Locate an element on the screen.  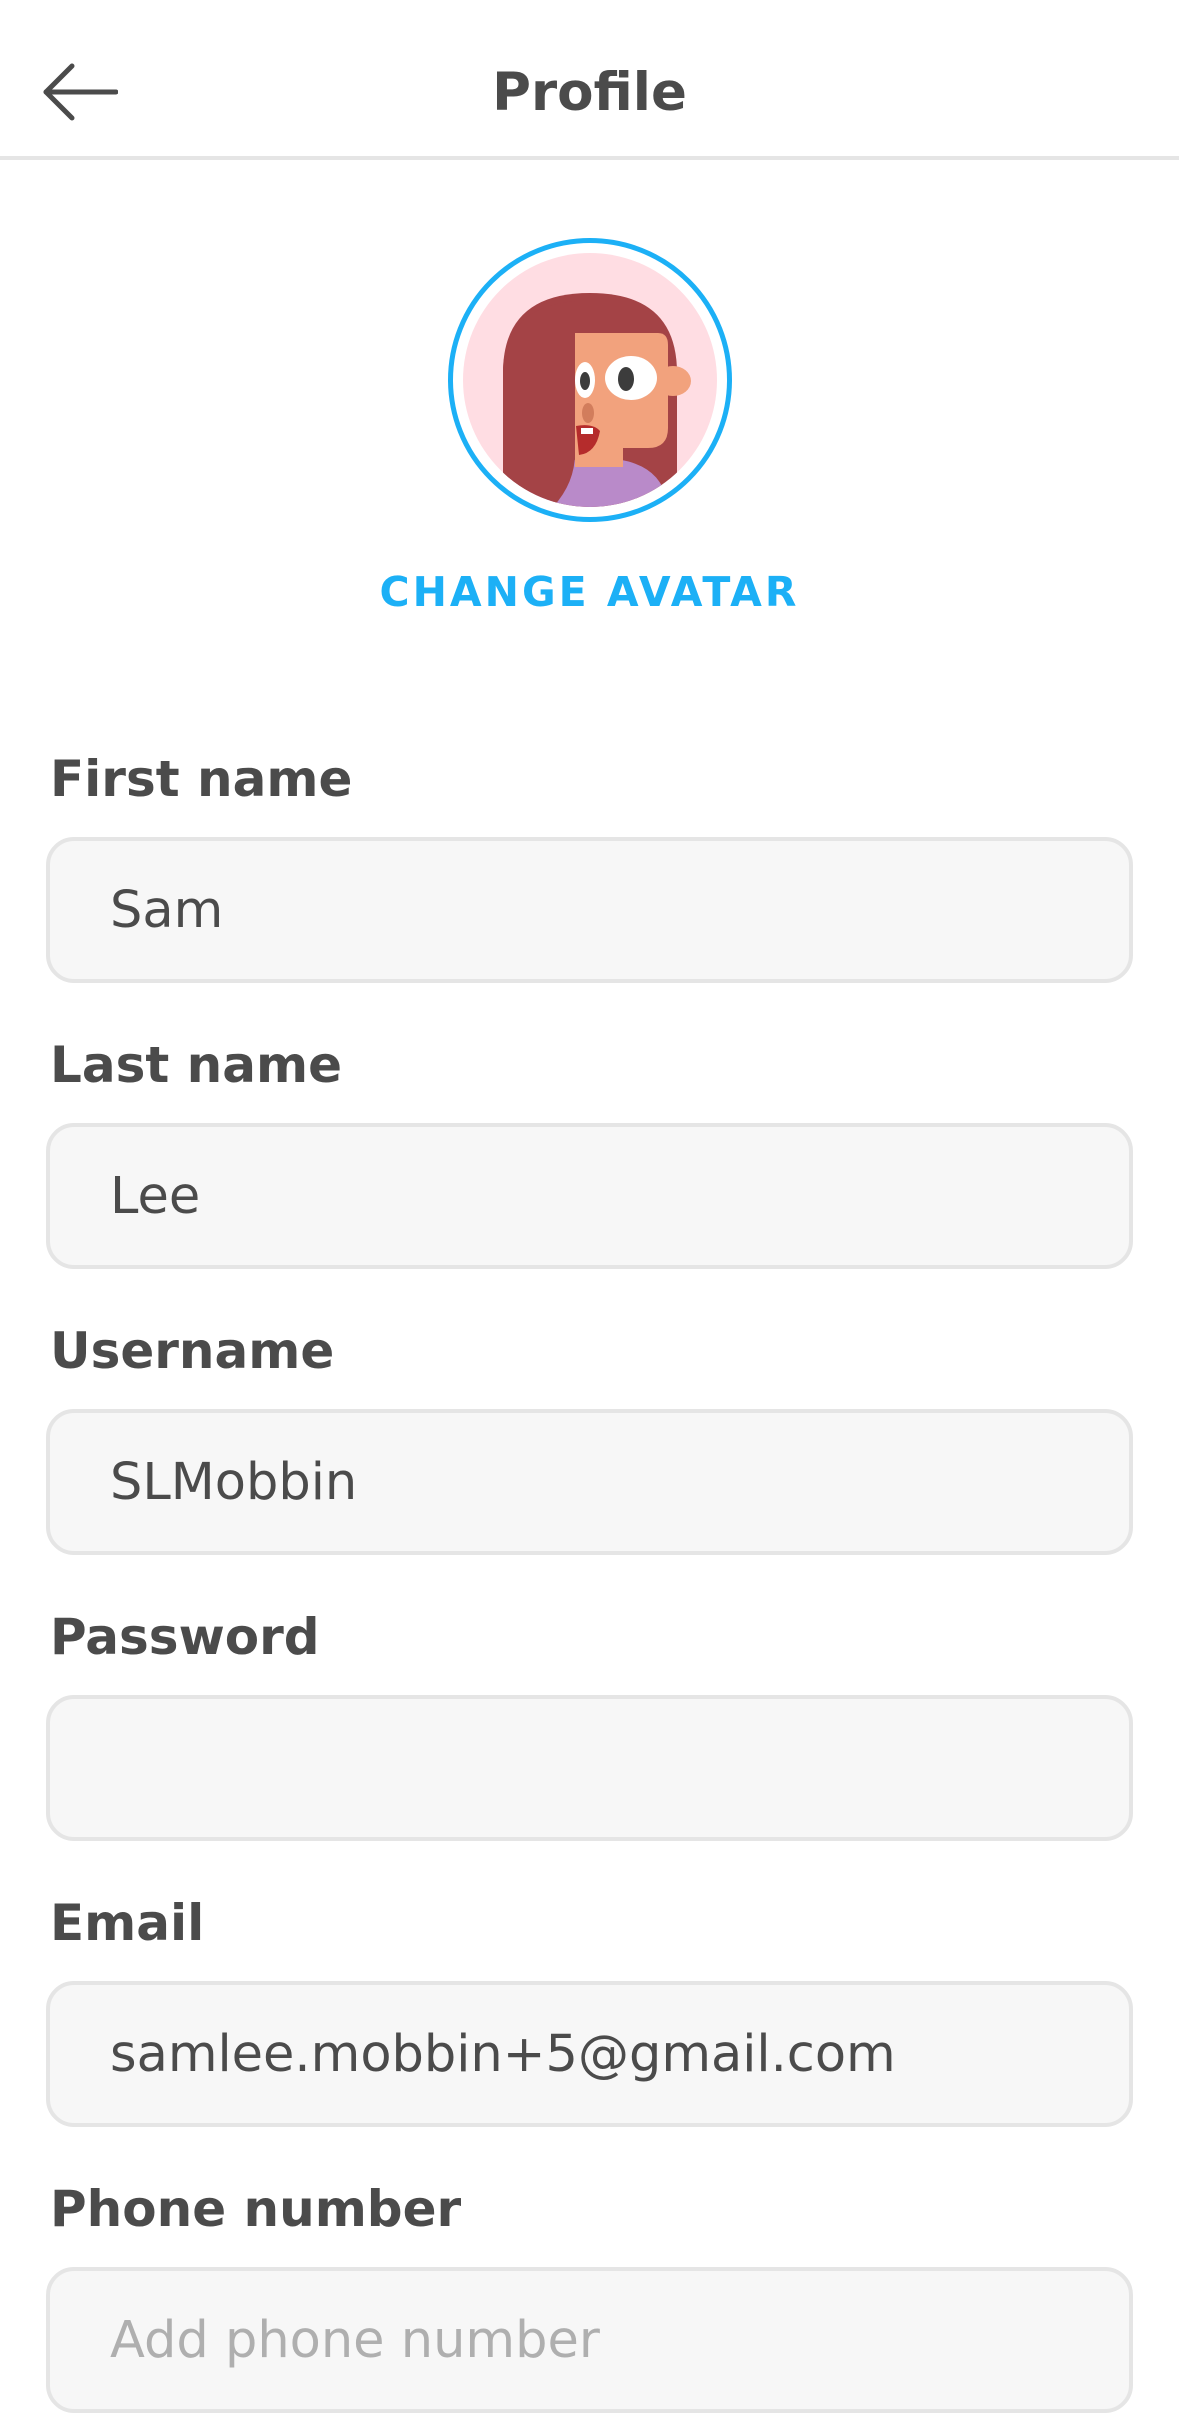
password-label: Password is located at coordinates (185, 1637).